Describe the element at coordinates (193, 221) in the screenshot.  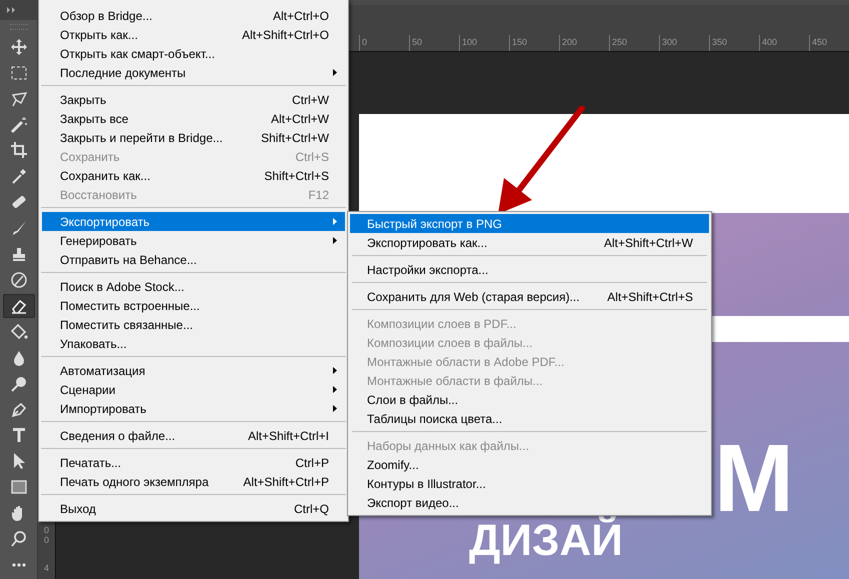
I see `menu-item: Экспортировать` at that location.